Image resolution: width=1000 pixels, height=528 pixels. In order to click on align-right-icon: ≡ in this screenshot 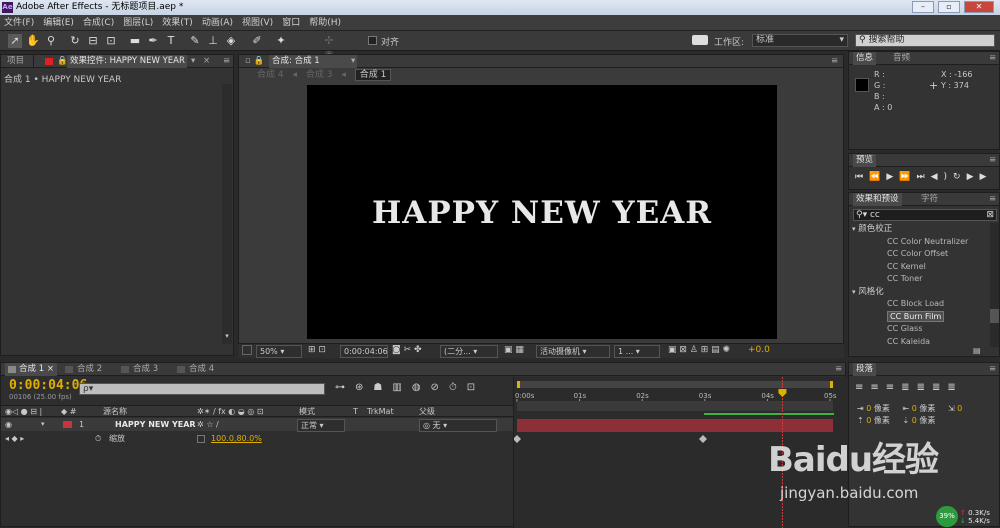, I will do `click(893, 387)`.